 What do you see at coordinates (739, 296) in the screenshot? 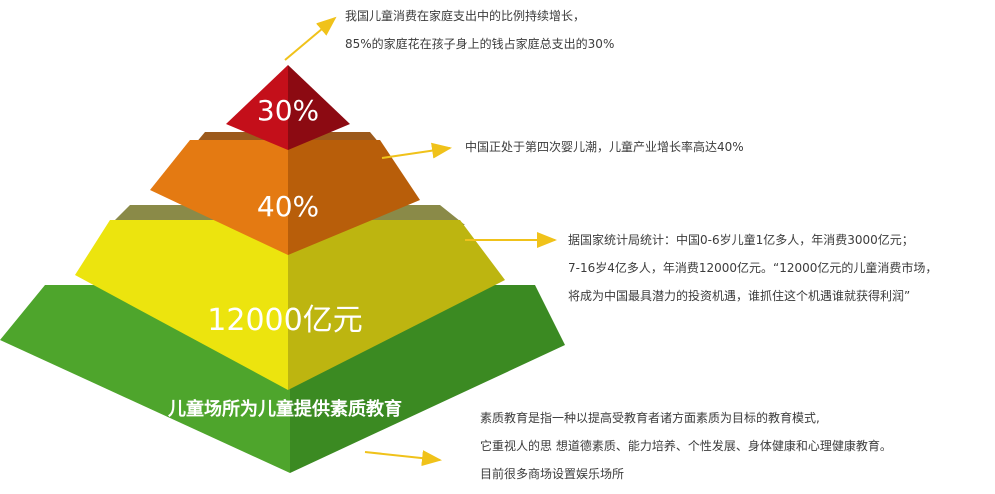
I see `note-3-line-3: 将成为中国最具潜力的投资机遇，谁抓住这个机遇谁就获得利润”` at bounding box center [739, 296].